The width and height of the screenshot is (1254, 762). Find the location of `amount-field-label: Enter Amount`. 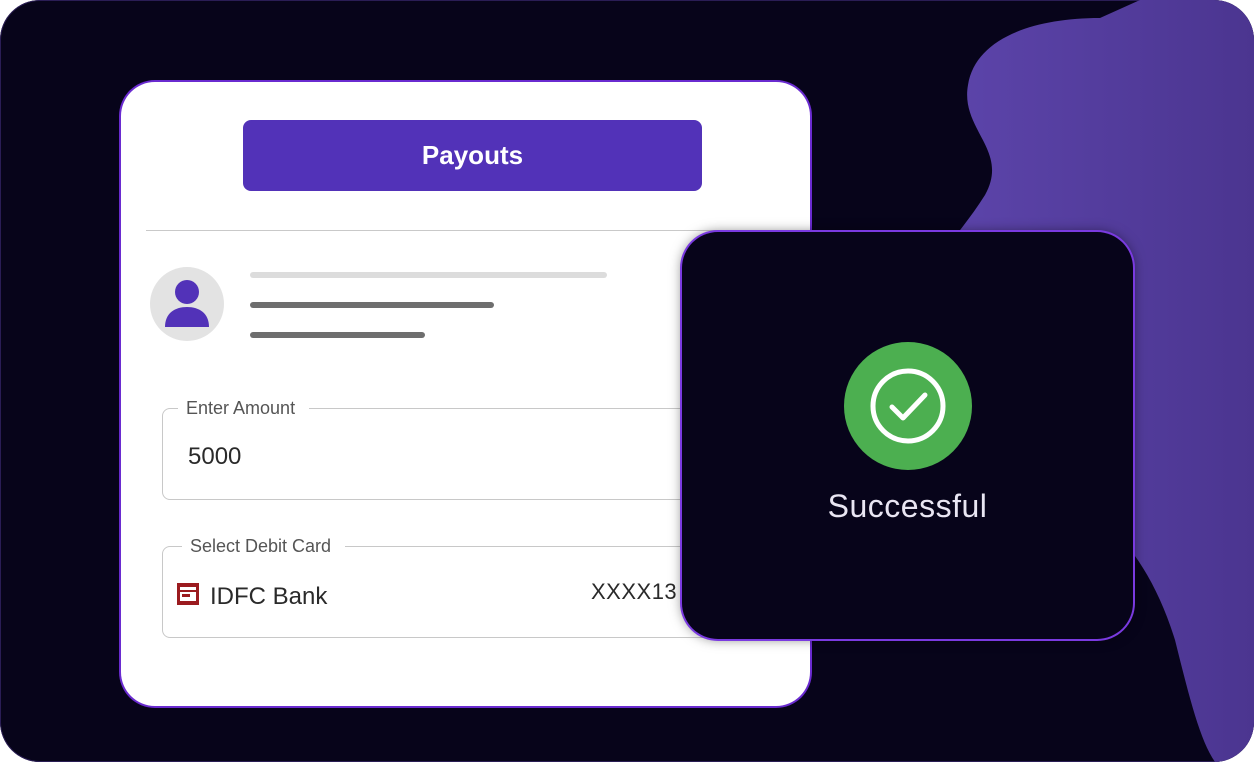

amount-field-label: Enter Amount is located at coordinates (244, 408).